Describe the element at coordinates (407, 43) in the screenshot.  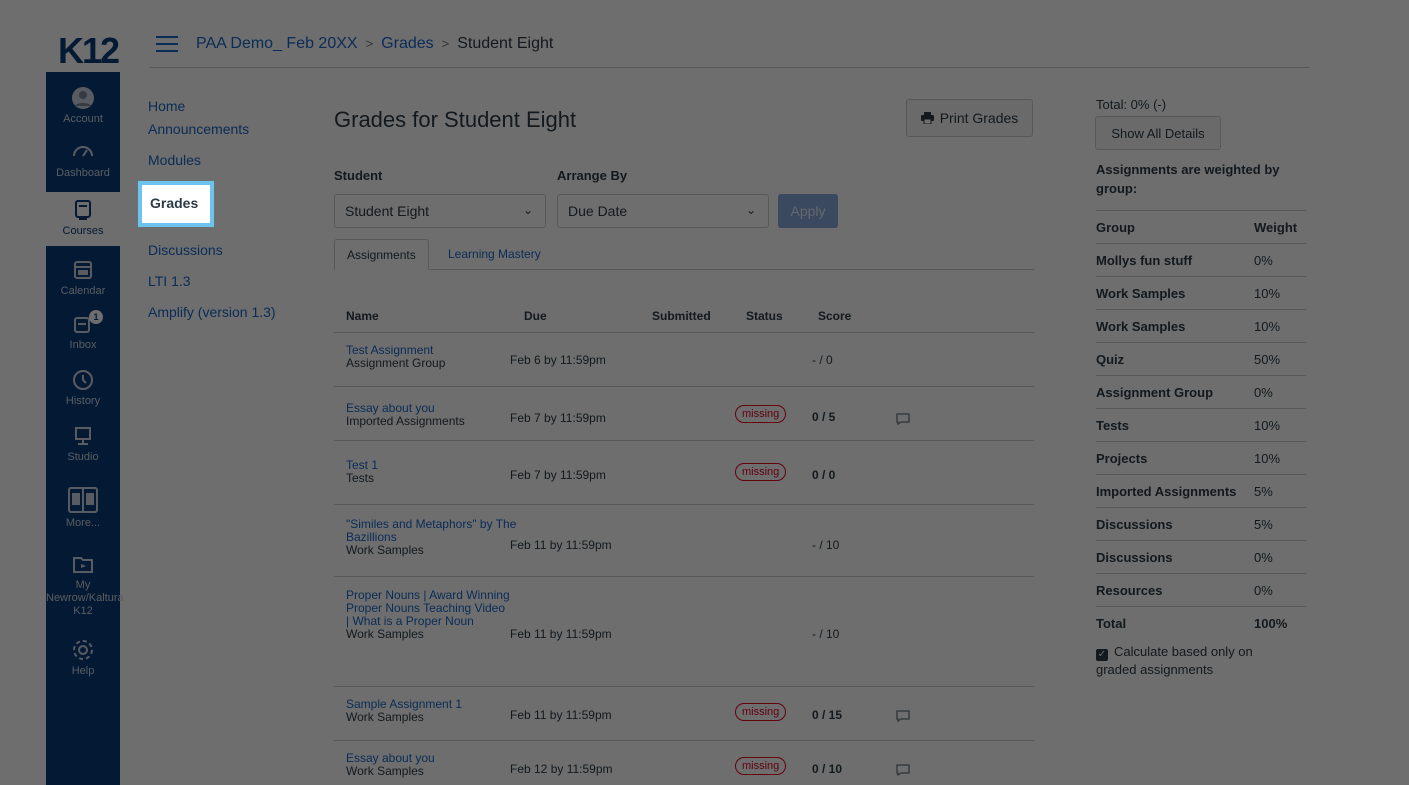
I see `breadcrumb-grades: Grades` at that location.